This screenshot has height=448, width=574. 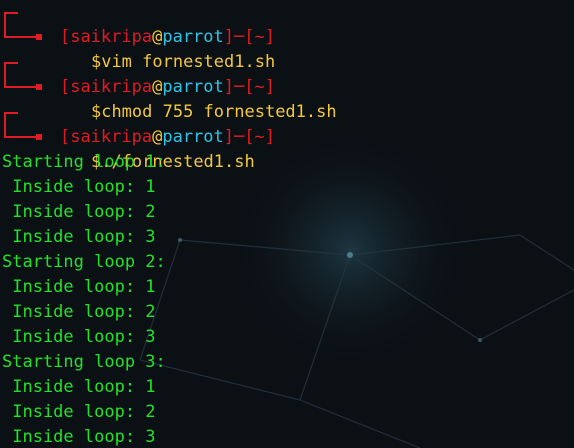 I want to click on command-line: $chmod 755 fornested1.sh, so click(x=287, y=98).